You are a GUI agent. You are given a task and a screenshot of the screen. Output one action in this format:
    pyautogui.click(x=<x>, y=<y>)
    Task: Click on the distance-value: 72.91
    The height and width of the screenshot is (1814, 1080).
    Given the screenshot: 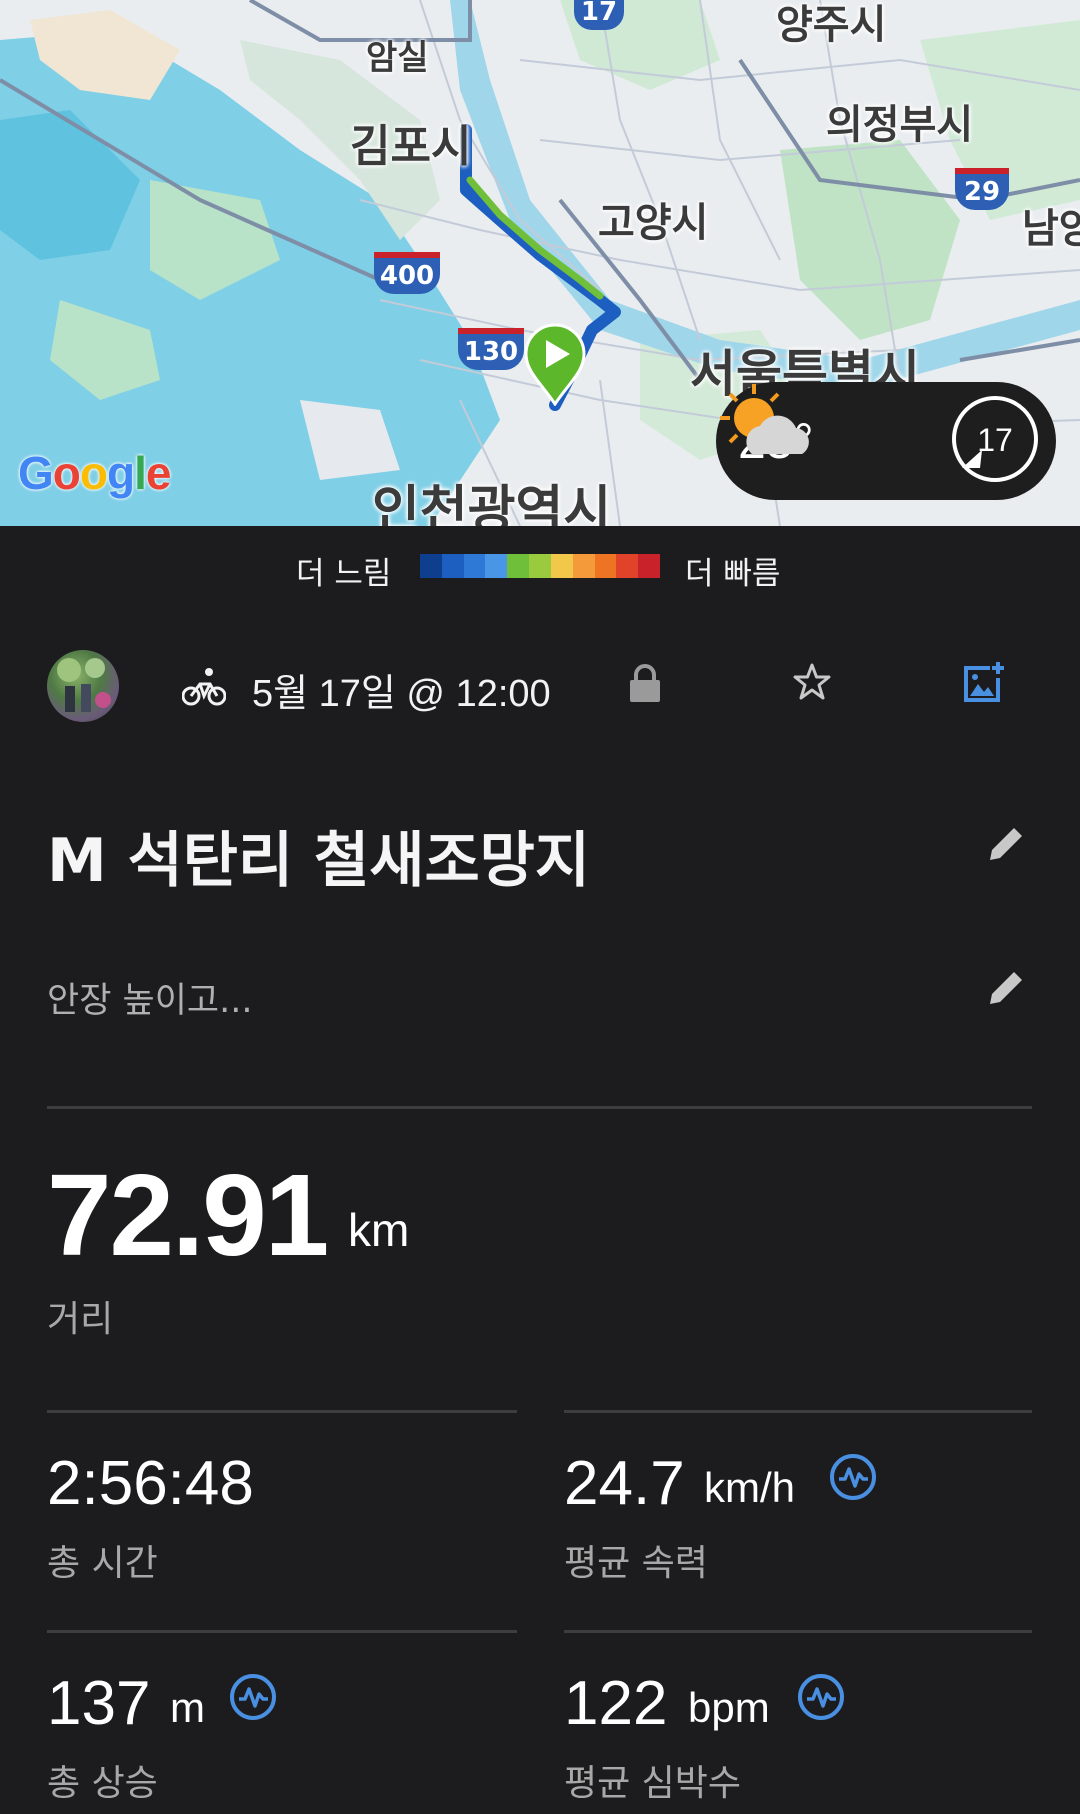 What is the action you would take?
    pyautogui.click(x=188, y=1215)
    